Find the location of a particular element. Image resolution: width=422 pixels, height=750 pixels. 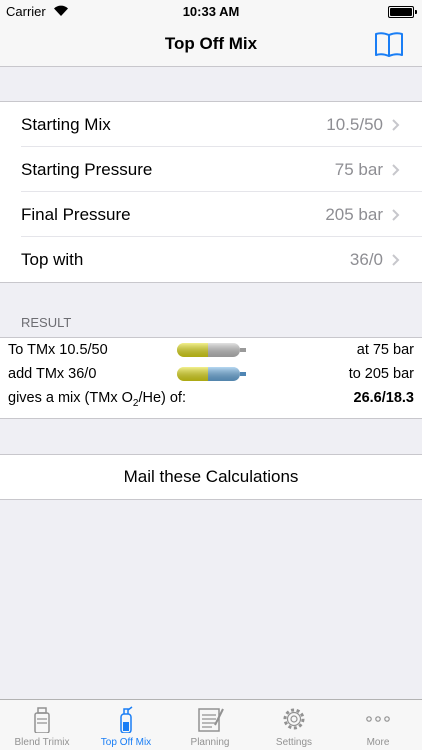

top-with-row: Top with 36/0 is located at coordinates (211, 259).